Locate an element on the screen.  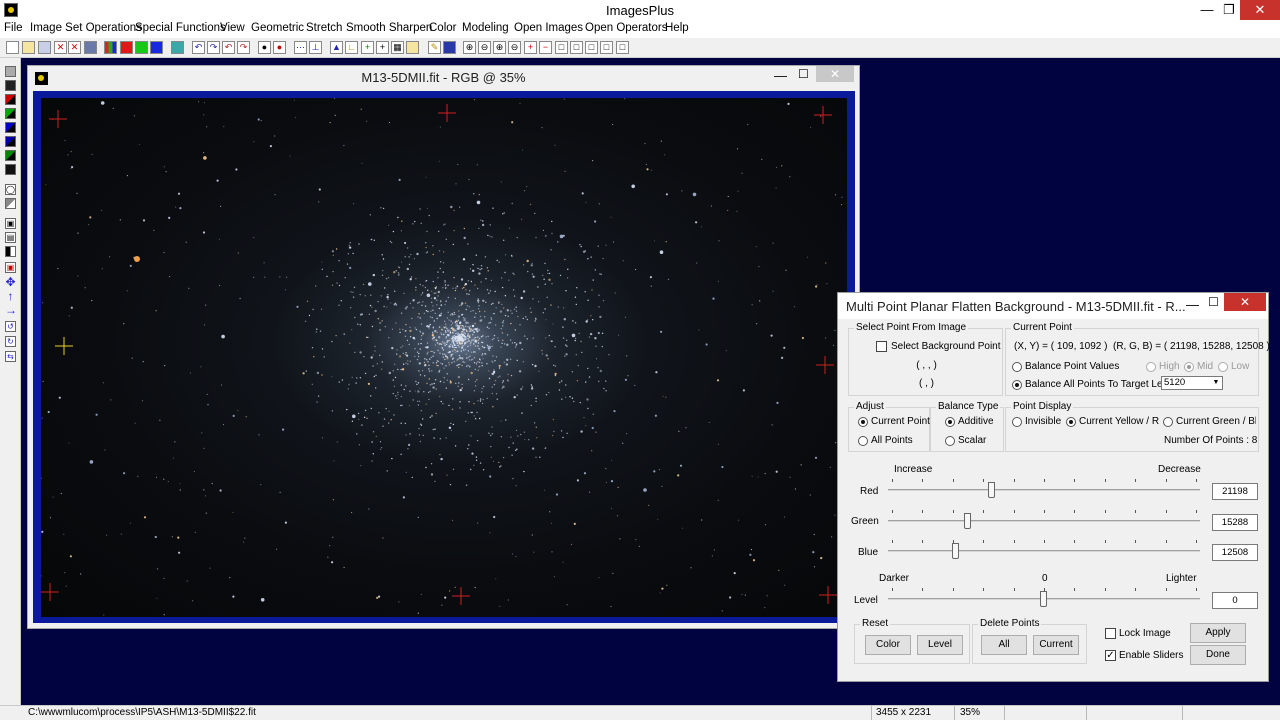
adjust-current-point-radio is located at coordinates (863, 422).